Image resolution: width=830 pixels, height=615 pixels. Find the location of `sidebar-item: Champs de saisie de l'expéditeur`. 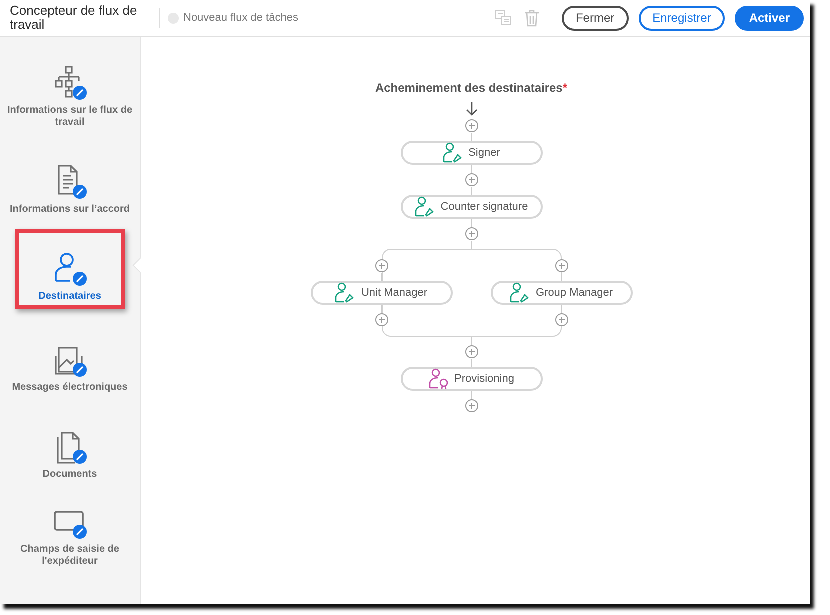

sidebar-item: Champs de saisie de l'expéditeur is located at coordinates (70, 532).